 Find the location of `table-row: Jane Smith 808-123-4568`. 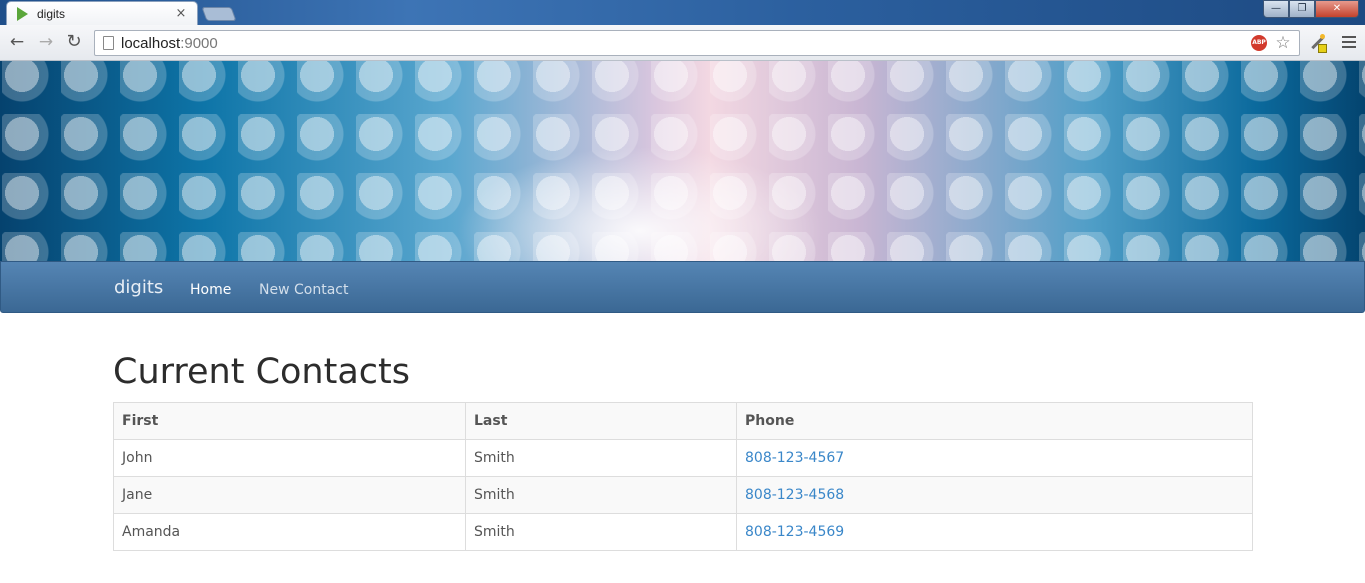

table-row: Jane Smith 808-123-4568 is located at coordinates (683, 495).